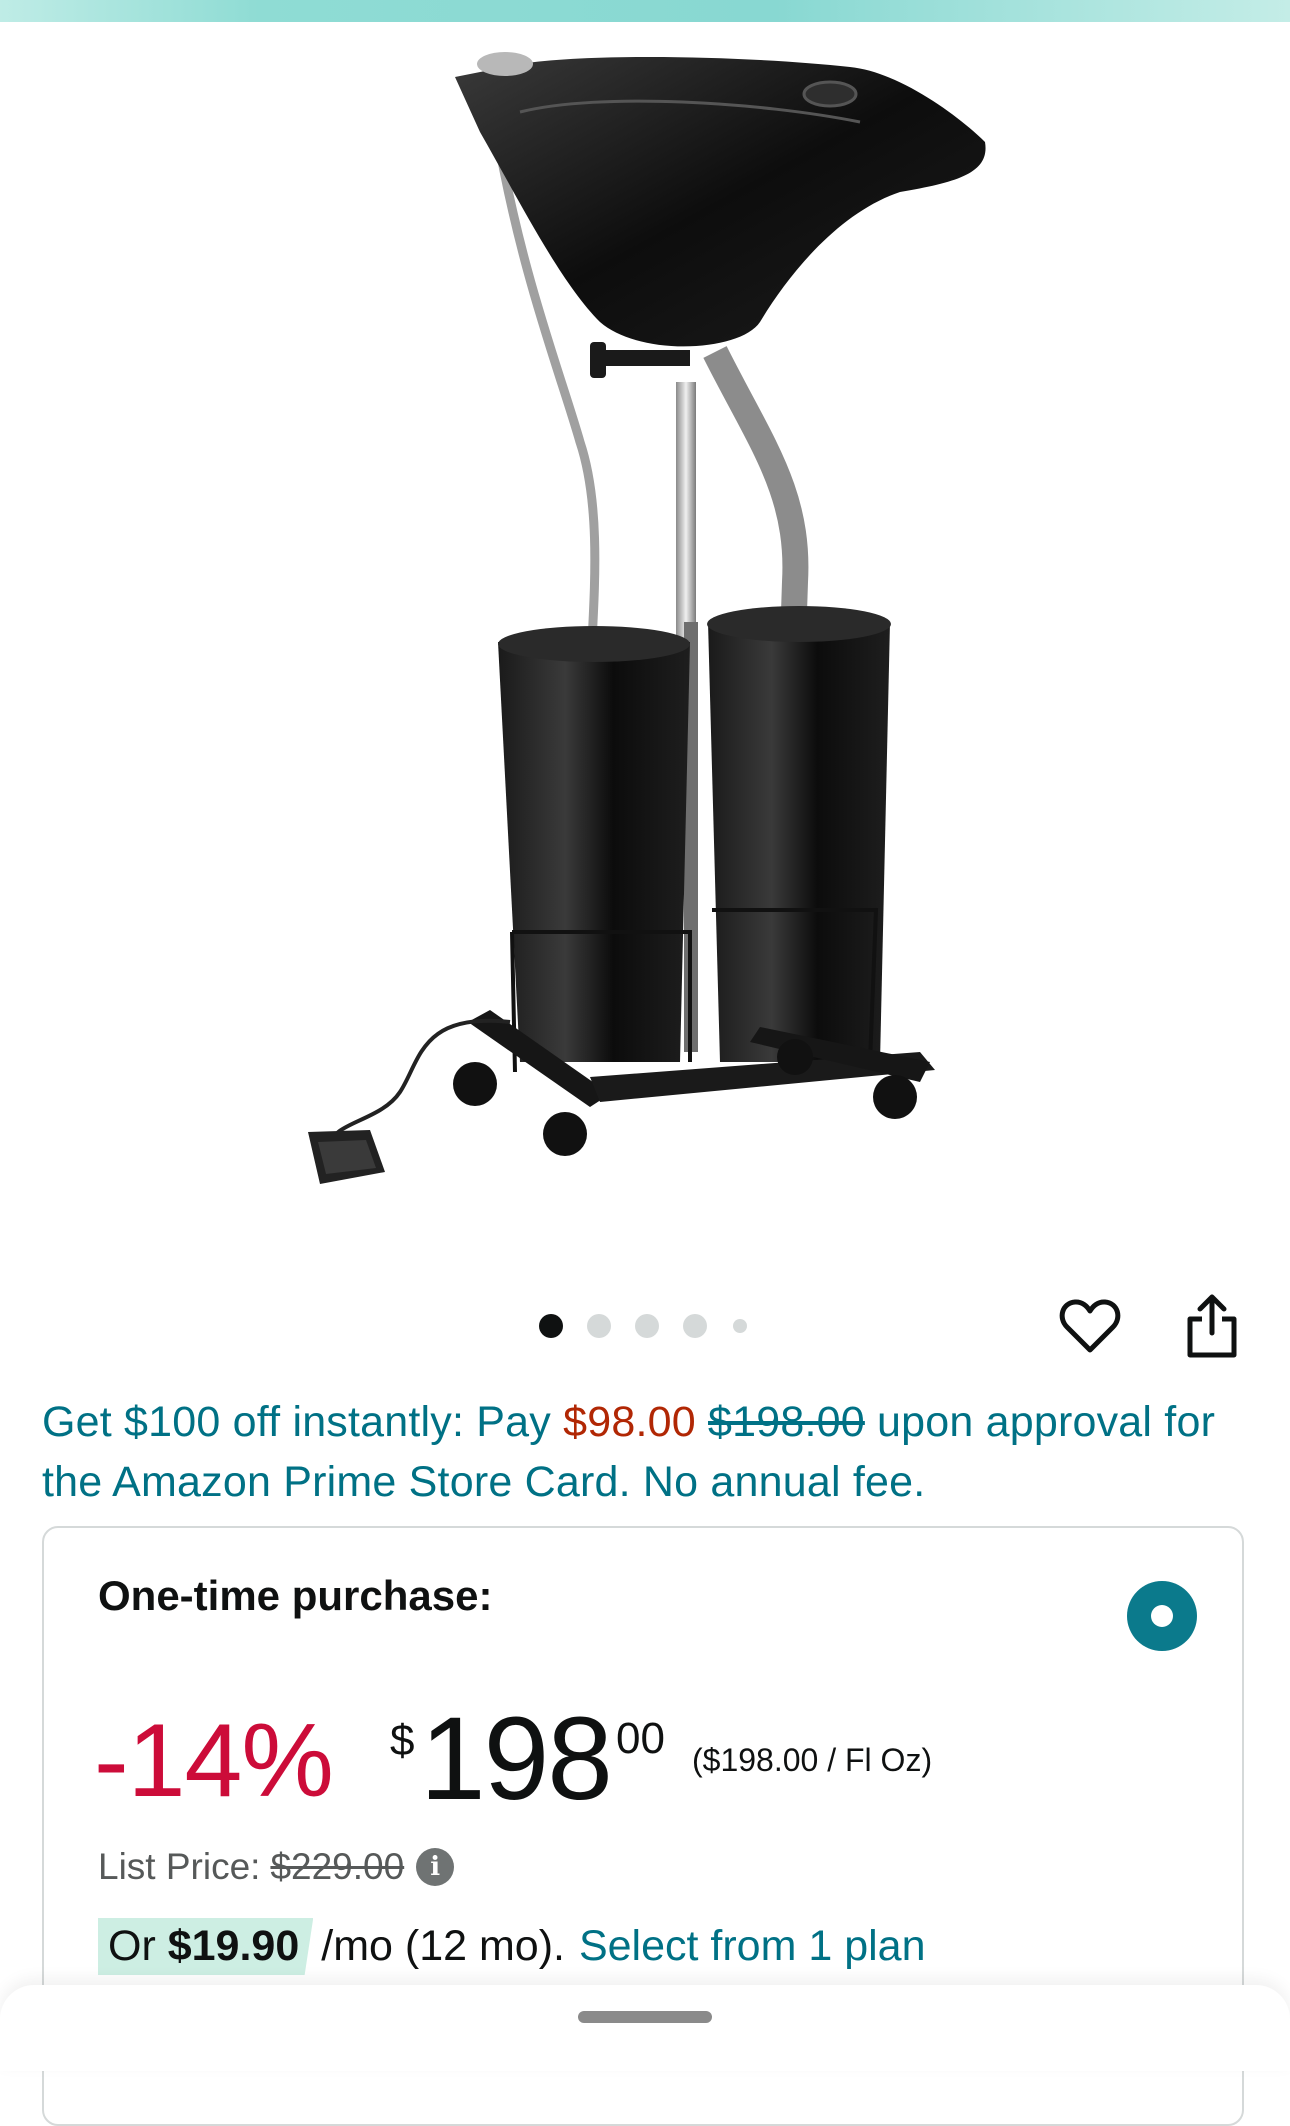 Image resolution: width=1290 pixels, height=2126 pixels. I want to click on promo-old-price: $198.00, so click(786, 1422).